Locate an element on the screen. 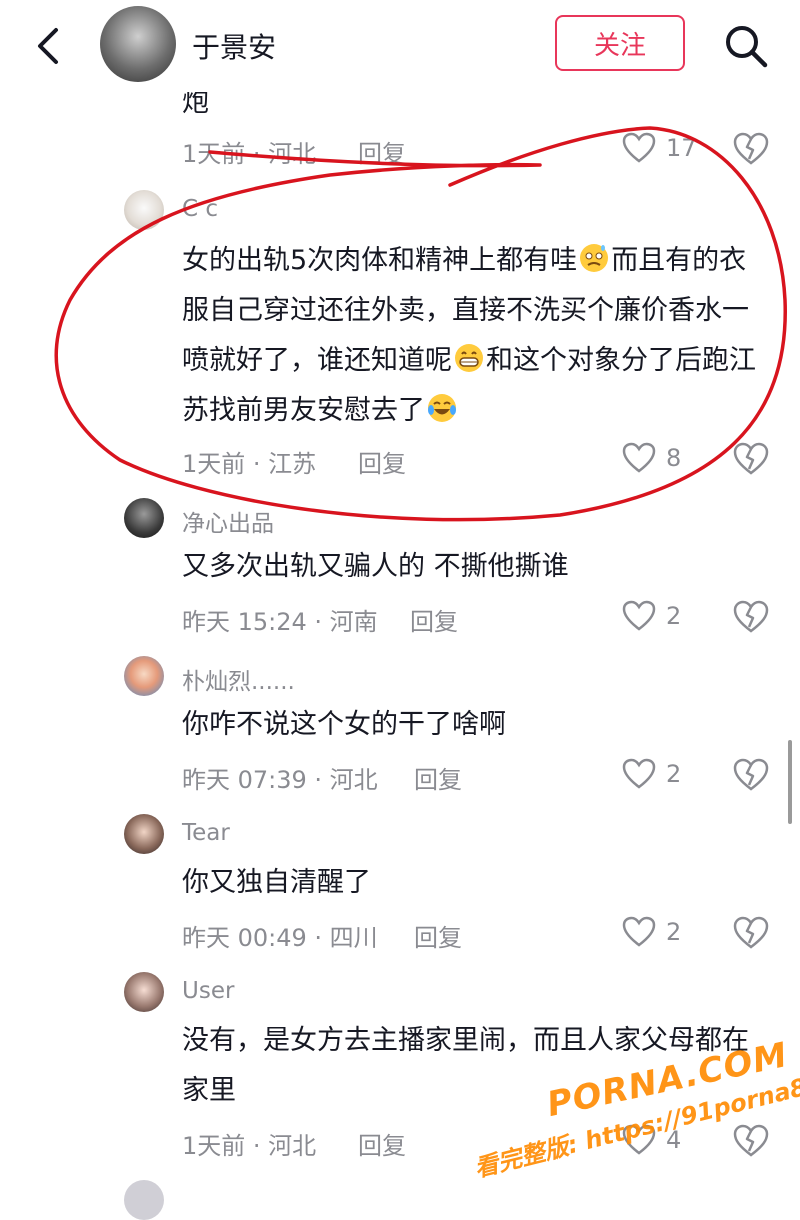 This screenshot has height=1220, width=800. username: Tear is located at coordinates (206, 833).